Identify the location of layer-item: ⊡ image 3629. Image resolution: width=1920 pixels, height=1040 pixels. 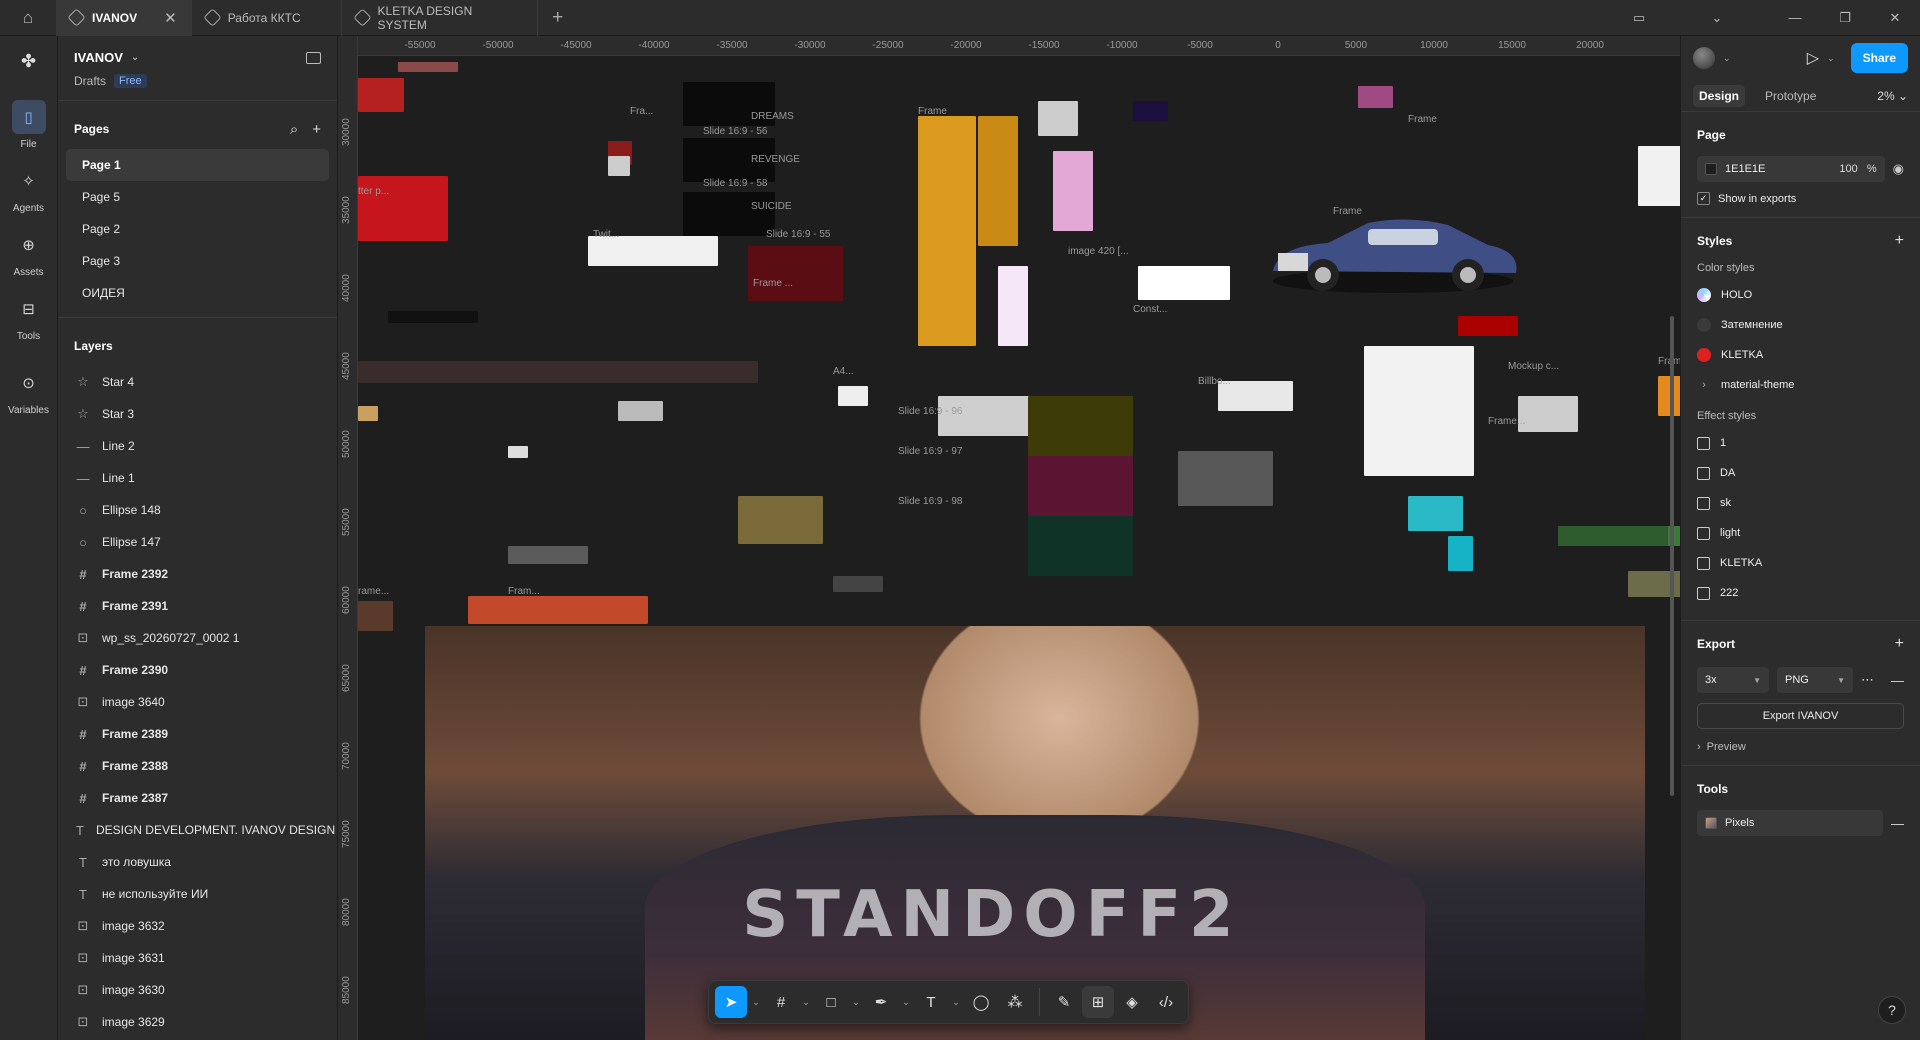
(197, 1022).